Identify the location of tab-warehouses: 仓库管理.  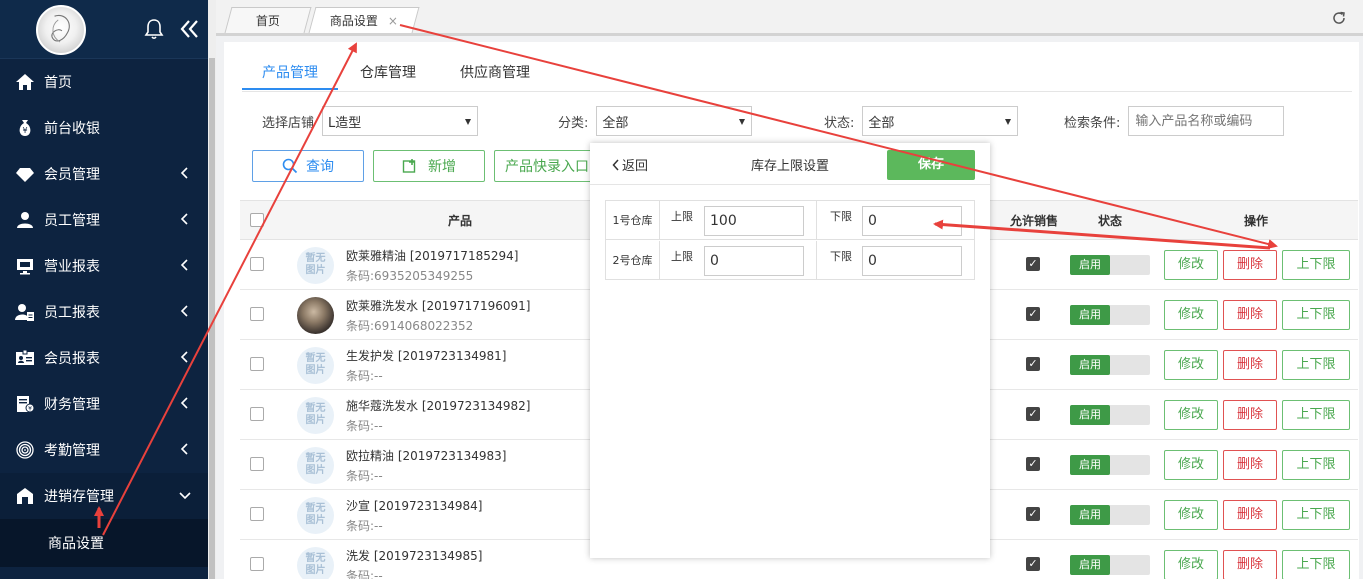
(388, 73).